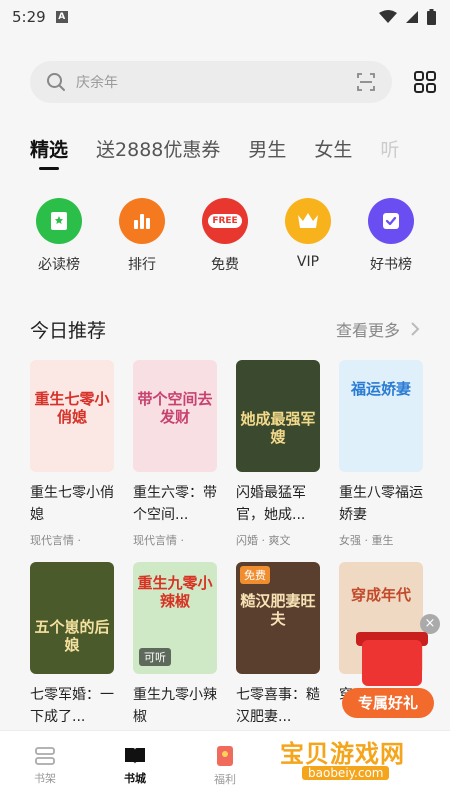 This screenshot has height=800, width=450. Describe the element at coordinates (366, 82) in the screenshot. I see `scan-icon` at that location.